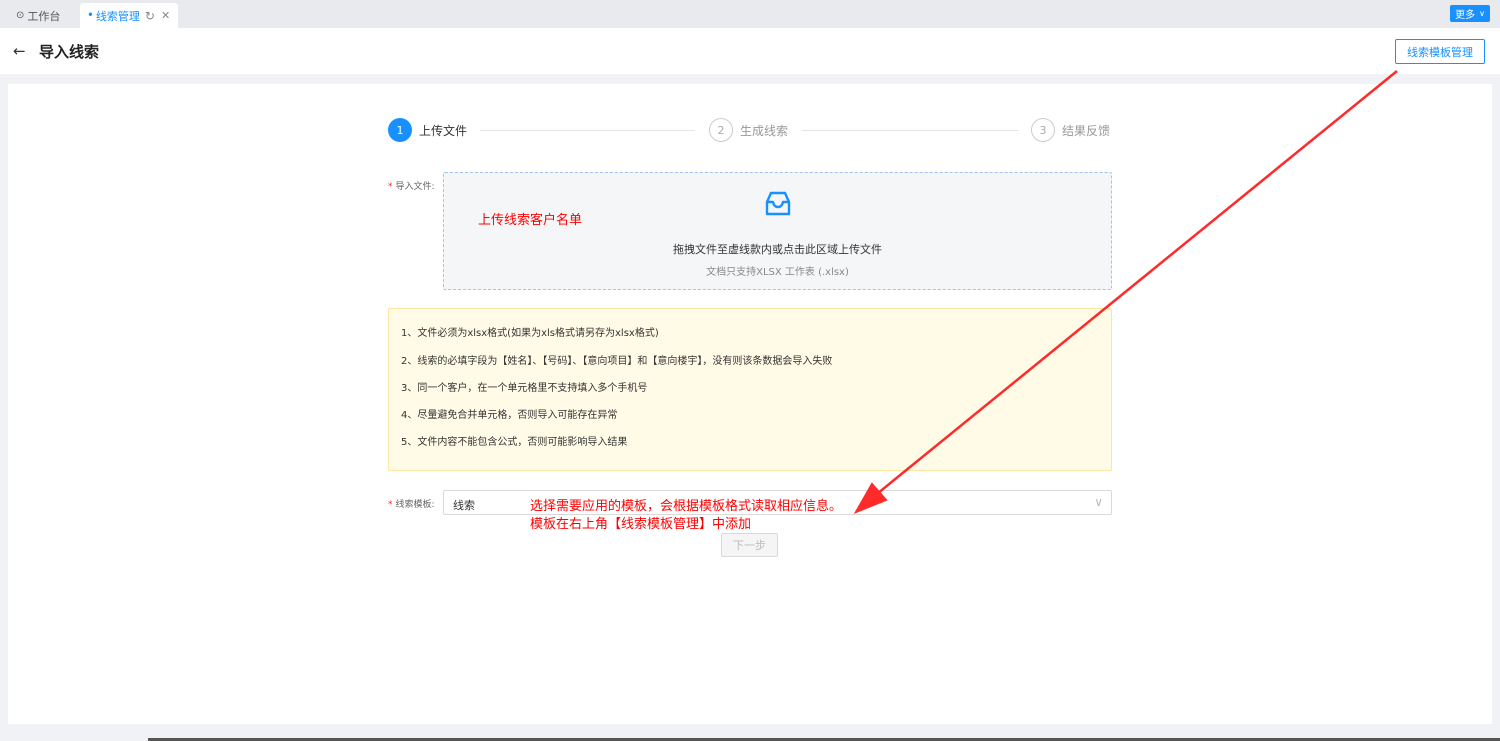 This screenshot has width=1500, height=741. Describe the element at coordinates (777, 272) in the screenshot. I see `upload-format-hint: 文档只支持XLSX 工作表 (.xlsx)` at that location.